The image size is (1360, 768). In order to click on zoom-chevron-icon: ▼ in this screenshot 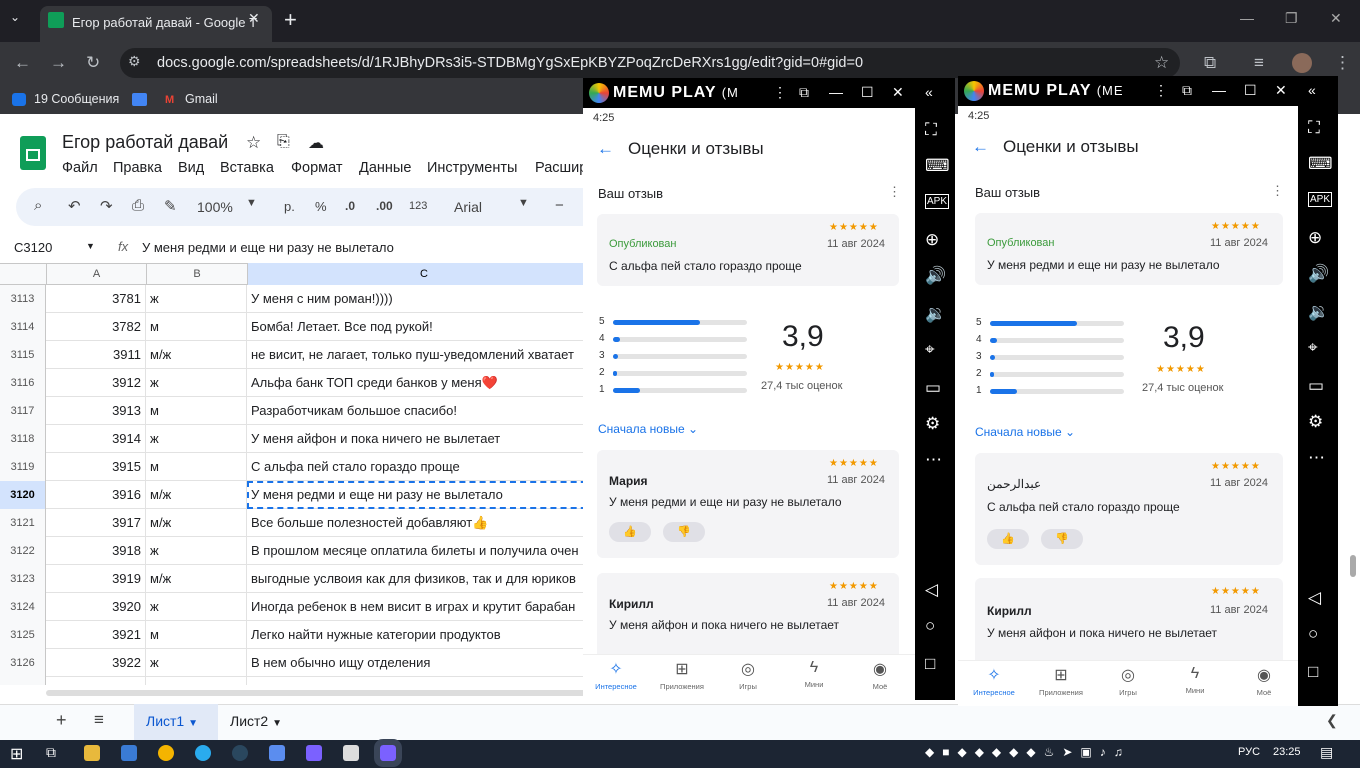, I will do `click(251, 203)`.